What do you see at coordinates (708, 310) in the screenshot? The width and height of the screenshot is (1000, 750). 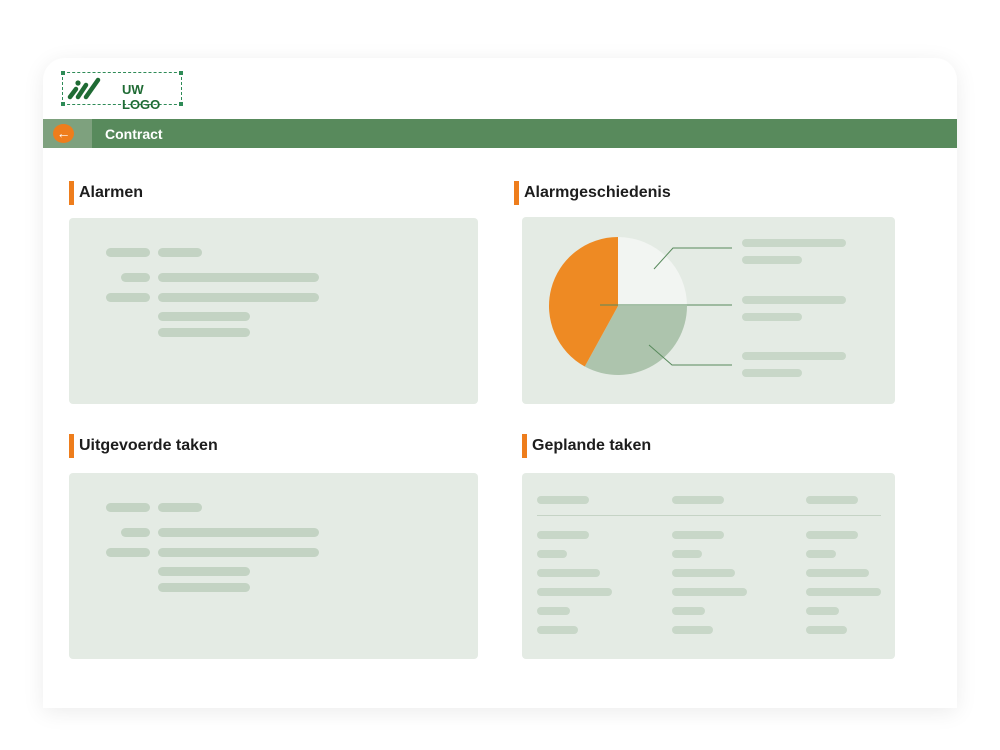 I see `alarm-history-panel` at bounding box center [708, 310].